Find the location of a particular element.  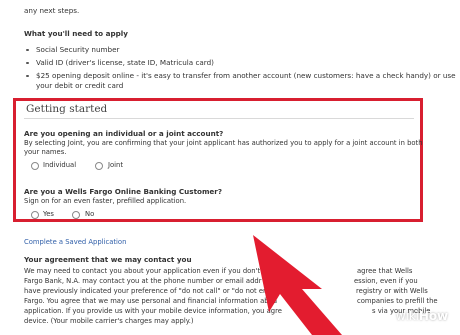

agreement-right-fragment: agree that Wells is located at coordinates (385, 271).